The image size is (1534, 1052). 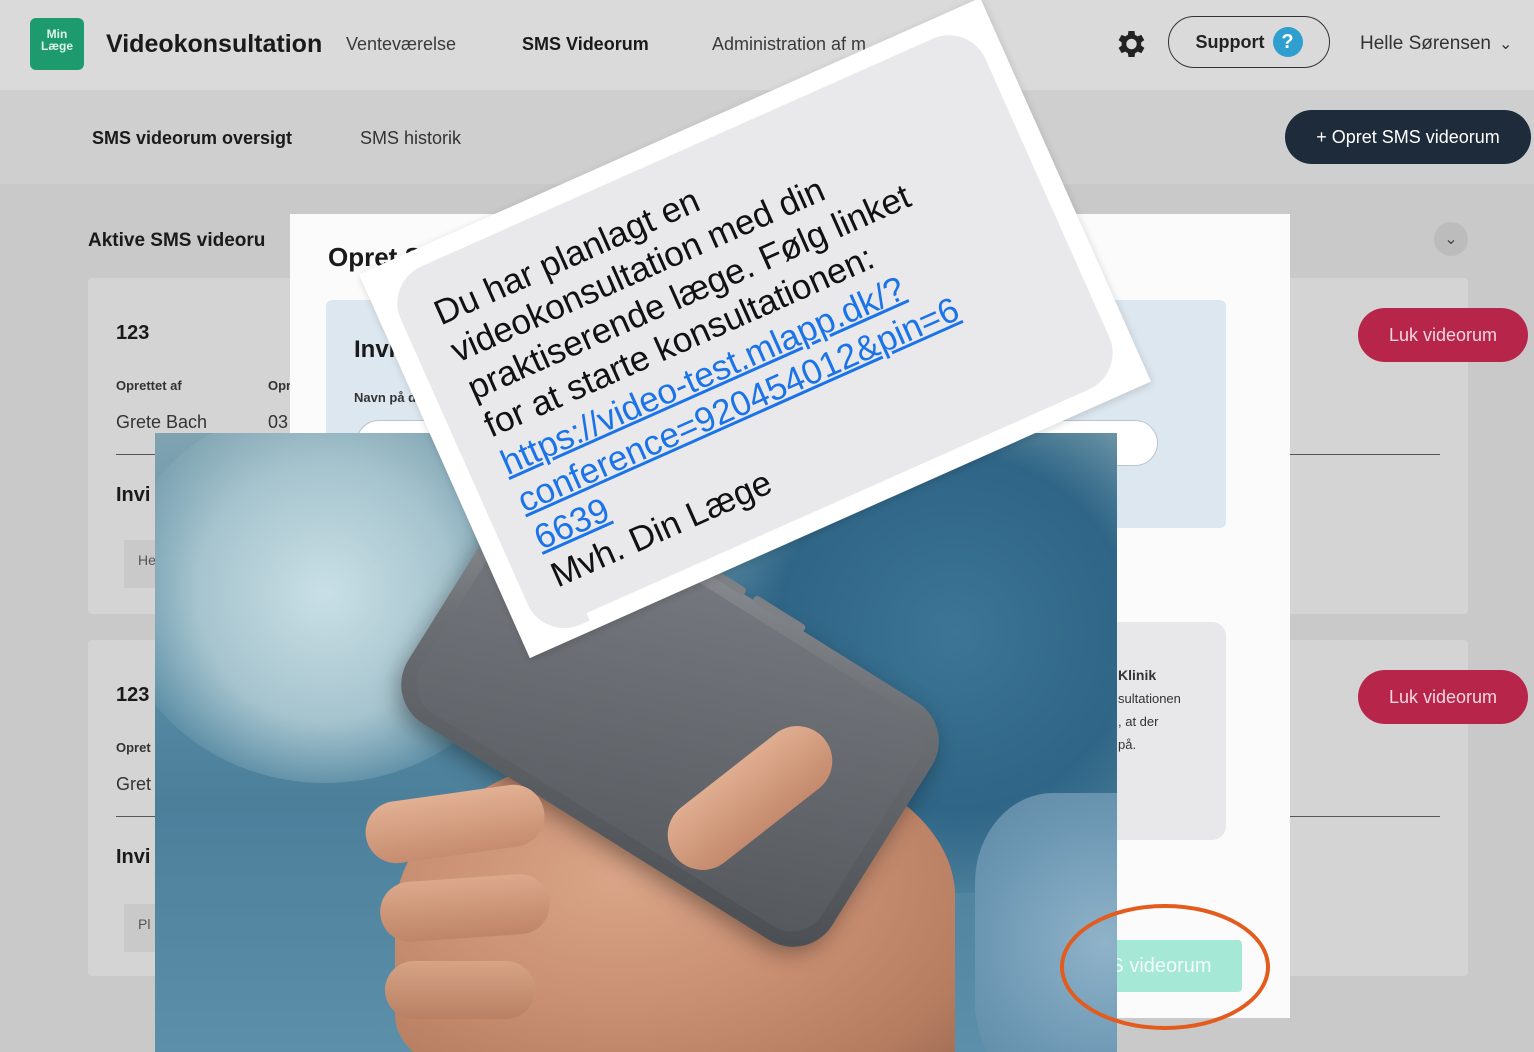 What do you see at coordinates (214, 44) in the screenshot?
I see `app-title: Videokonsultation` at bounding box center [214, 44].